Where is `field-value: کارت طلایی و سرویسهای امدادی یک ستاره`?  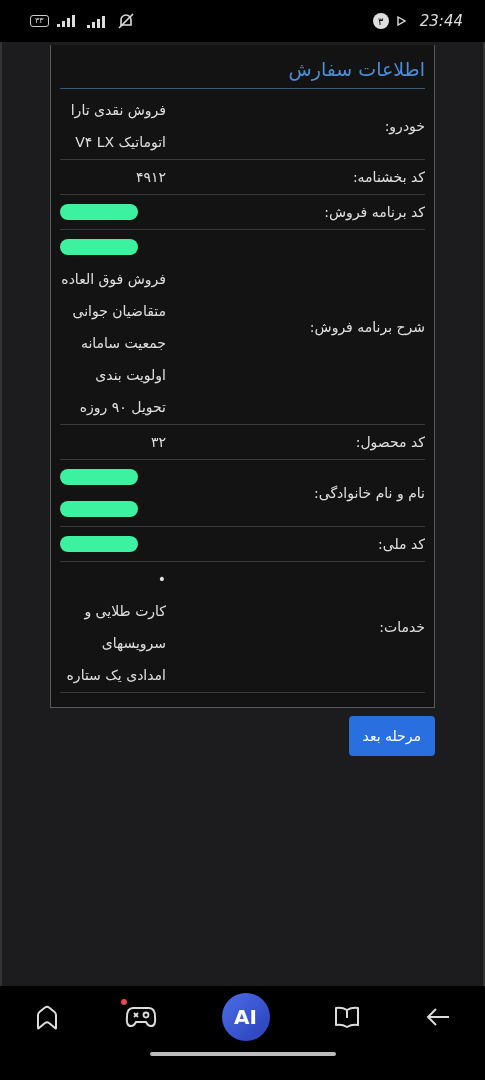 field-value: کارت طلایی و سرویسهای امدادی یک ستاره is located at coordinates (115, 644).